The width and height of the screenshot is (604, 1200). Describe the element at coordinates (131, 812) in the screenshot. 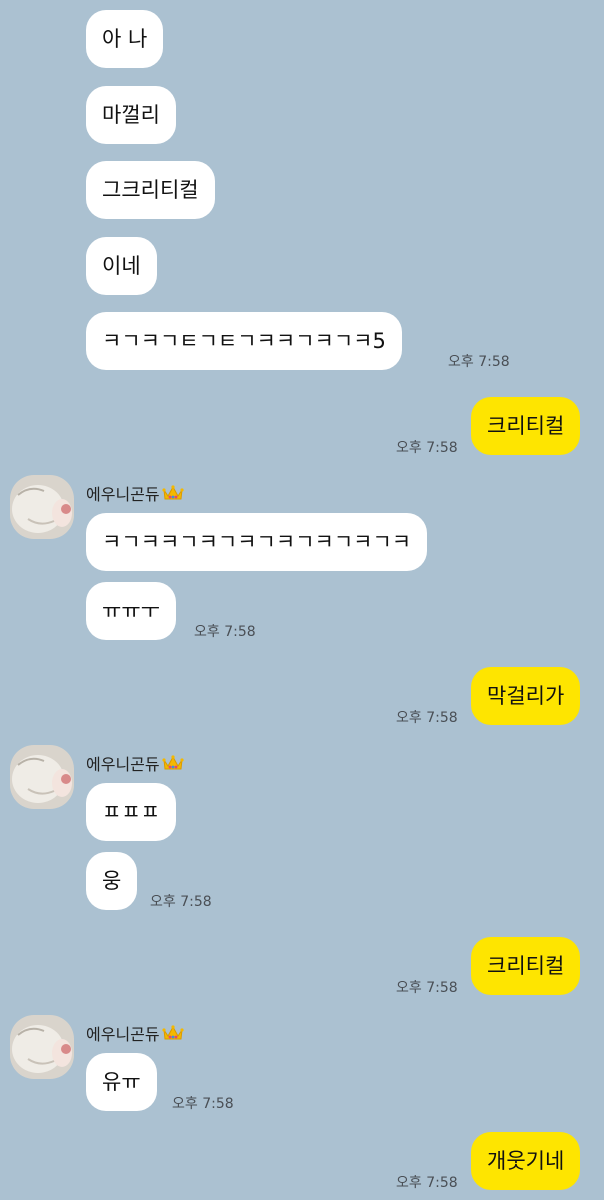

I see `message-bubble-incoming: ㅍㅍㅍ` at that location.